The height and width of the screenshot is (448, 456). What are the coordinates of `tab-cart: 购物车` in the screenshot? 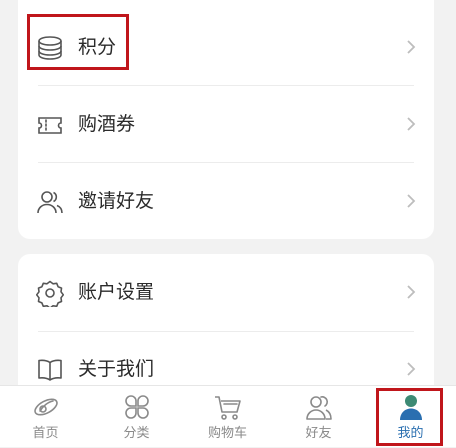 It's located at (227, 417).